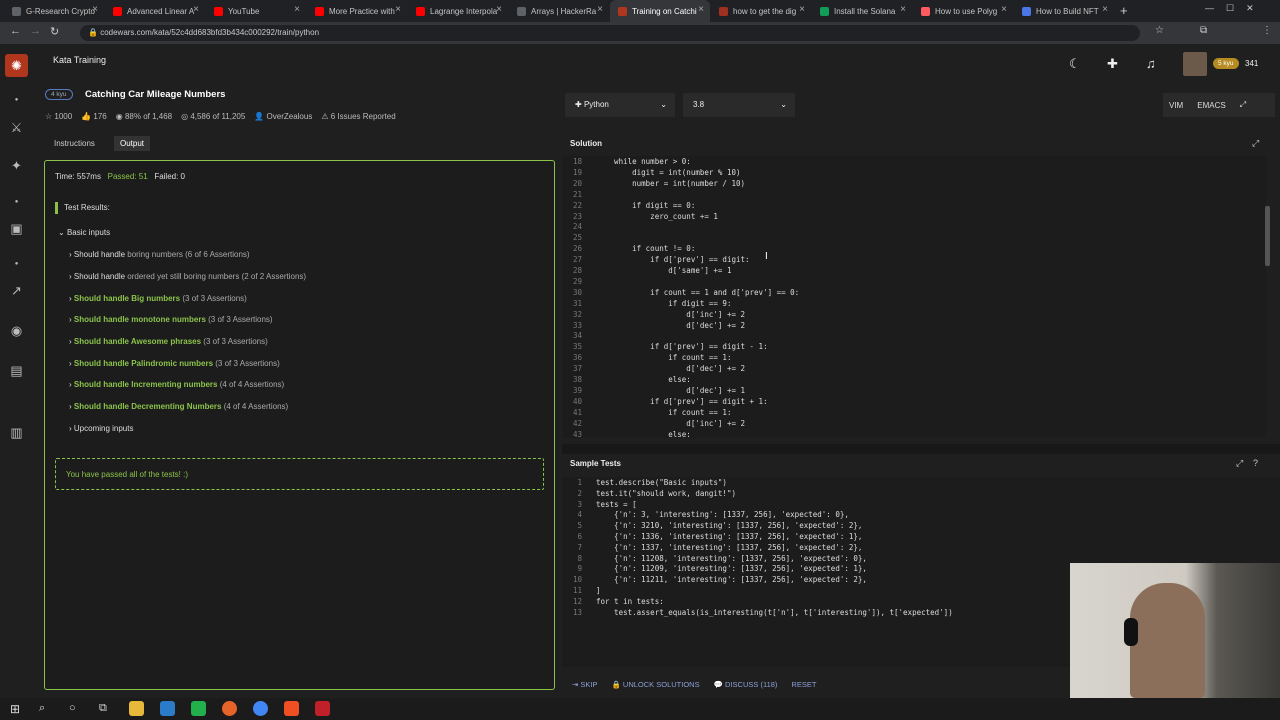  What do you see at coordinates (16, 165) in the screenshot?
I see `practice-icon: ✦` at bounding box center [16, 165].